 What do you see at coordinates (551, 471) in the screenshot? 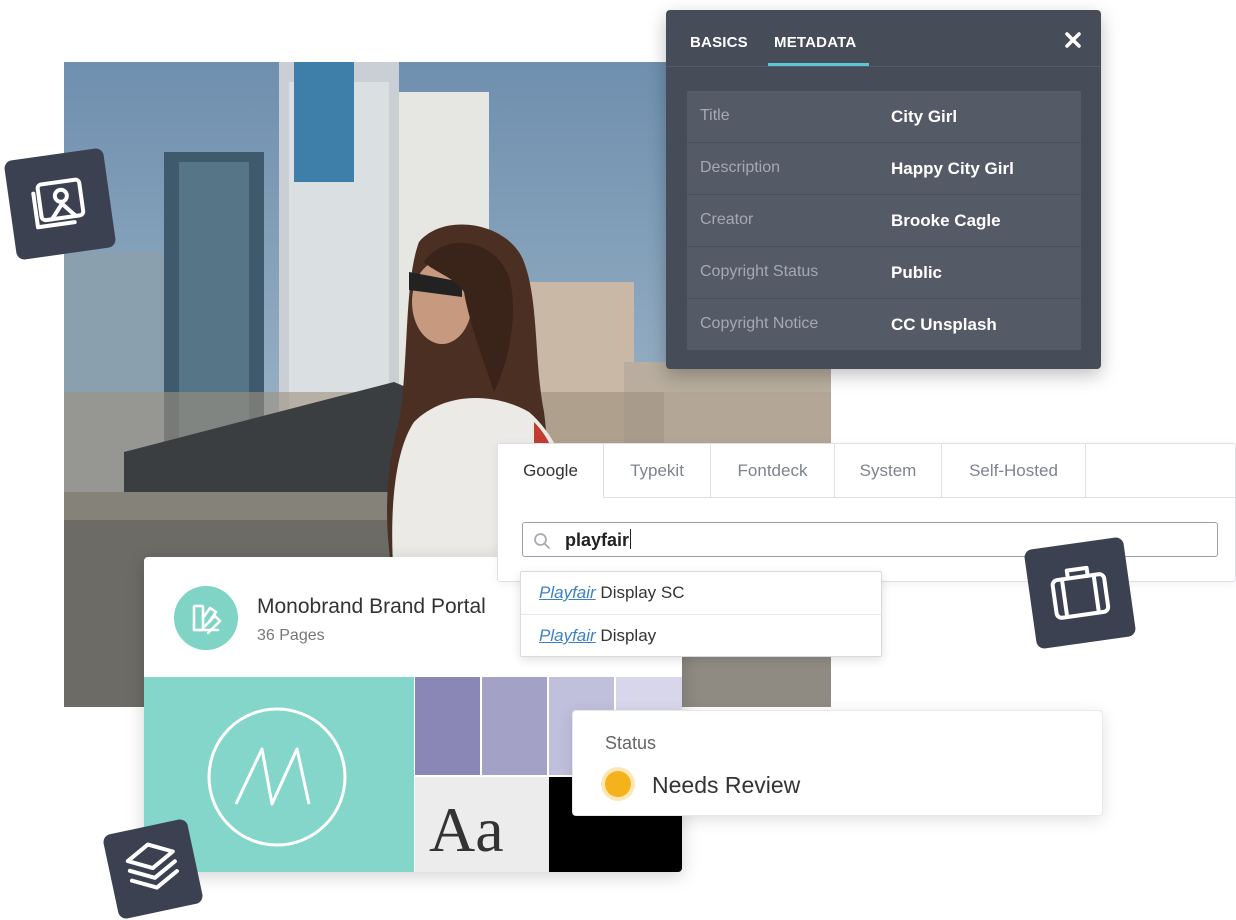
I see `tab-google: Google` at bounding box center [551, 471].